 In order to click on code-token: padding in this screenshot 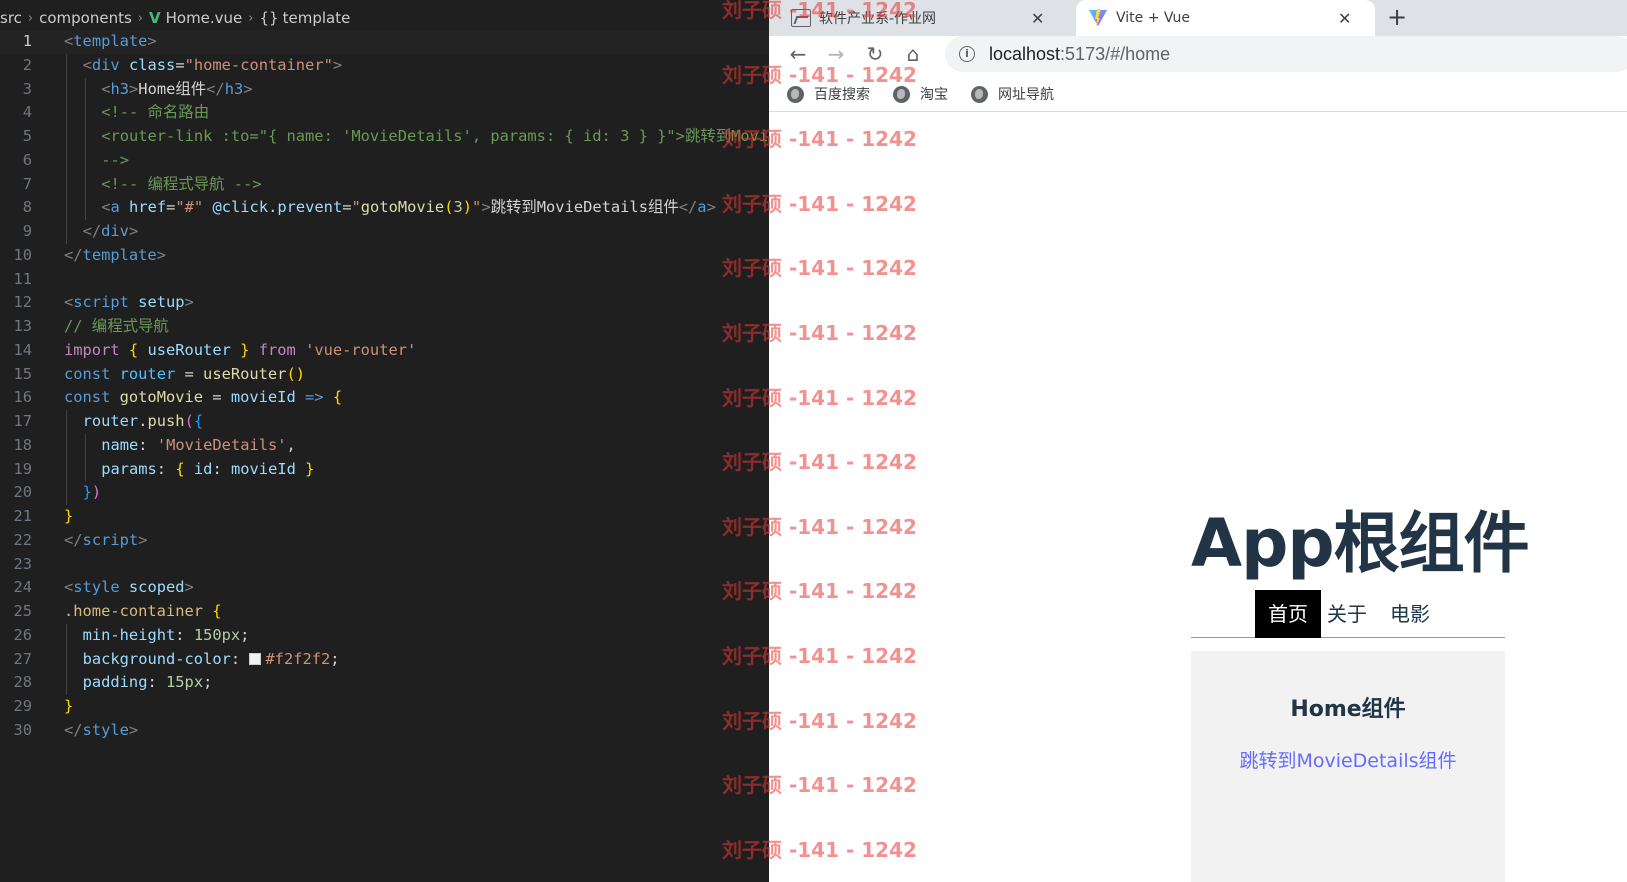, I will do `click(115, 682)`.